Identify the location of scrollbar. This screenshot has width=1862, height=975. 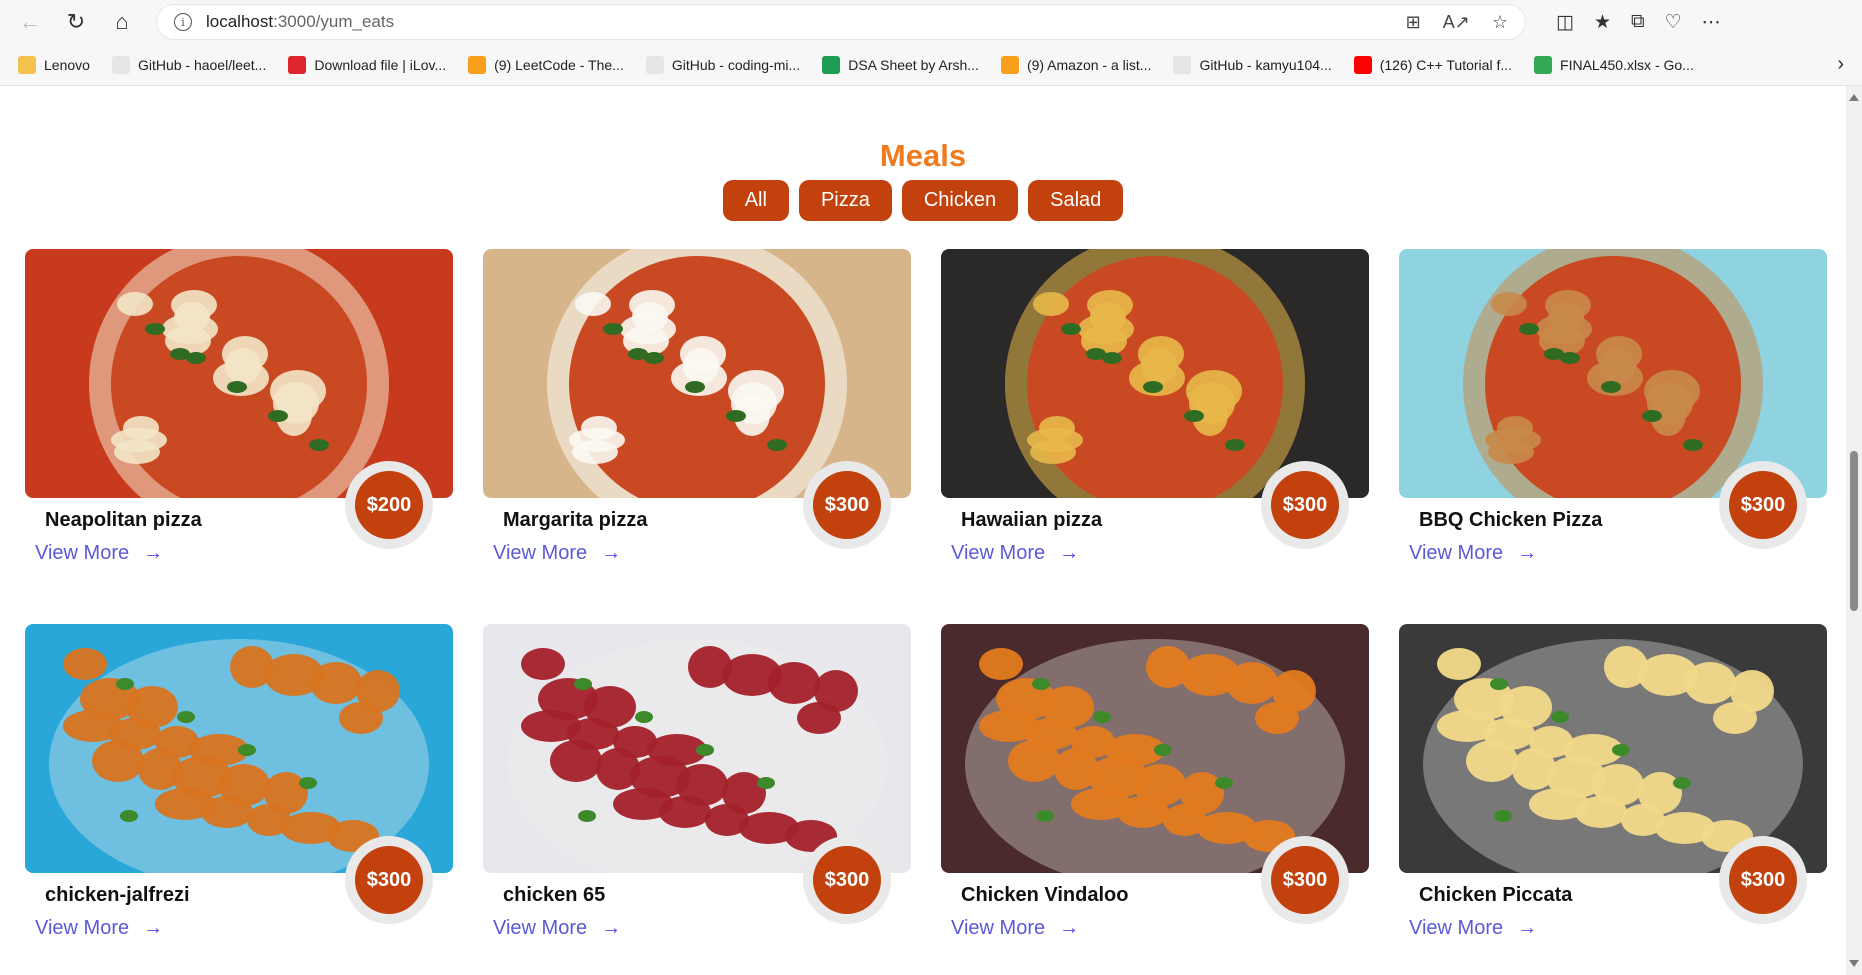
(1854, 530).